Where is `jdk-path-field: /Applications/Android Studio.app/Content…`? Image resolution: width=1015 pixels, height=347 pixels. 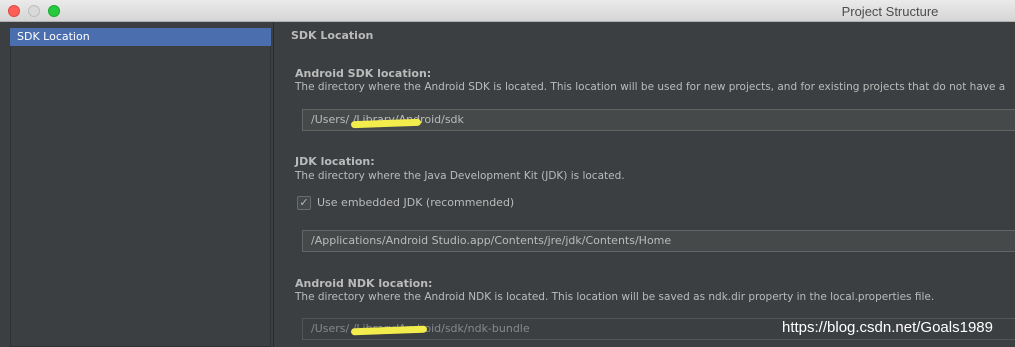 jdk-path-field: /Applications/Android Studio.app/Content… is located at coordinates (658, 241).